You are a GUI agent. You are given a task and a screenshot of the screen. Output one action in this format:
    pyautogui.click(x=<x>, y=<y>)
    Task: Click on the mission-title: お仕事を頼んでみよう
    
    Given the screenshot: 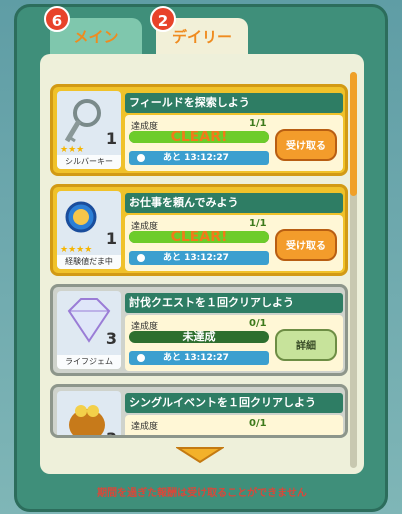 What is the action you would take?
    pyautogui.click(x=234, y=203)
    